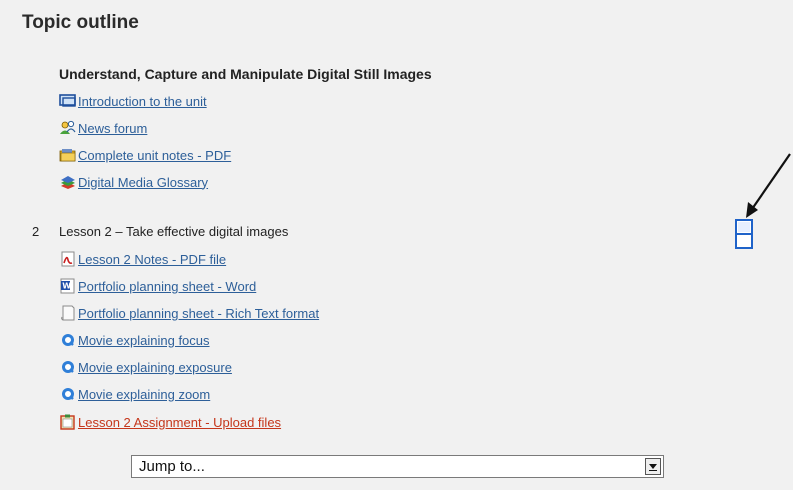  What do you see at coordinates (167, 286) in the screenshot?
I see `portfolio-word-link: Portfolio planning sheet - Word` at bounding box center [167, 286].